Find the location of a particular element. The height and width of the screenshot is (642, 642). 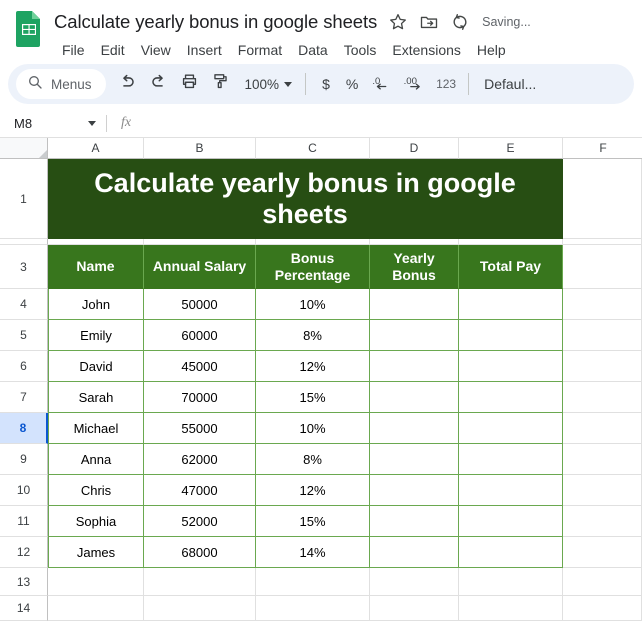

cell-c5: 8% is located at coordinates (313, 335).